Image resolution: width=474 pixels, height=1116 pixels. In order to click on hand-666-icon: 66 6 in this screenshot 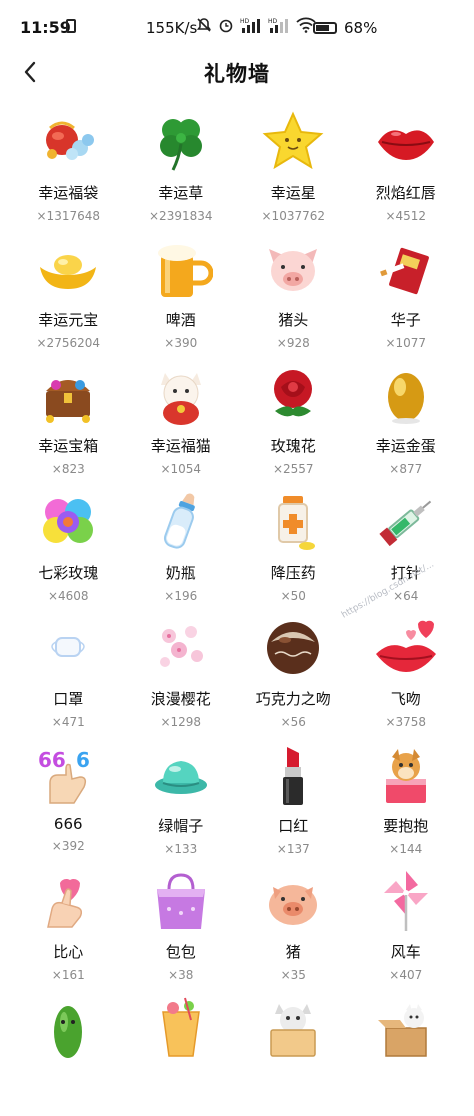, I will do `click(68, 775)`.